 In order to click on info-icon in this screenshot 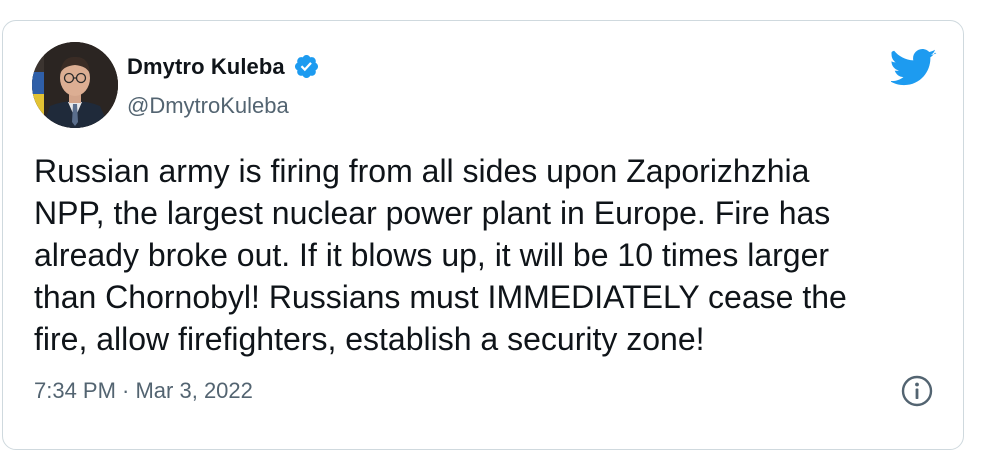, I will do `click(917, 391)`.